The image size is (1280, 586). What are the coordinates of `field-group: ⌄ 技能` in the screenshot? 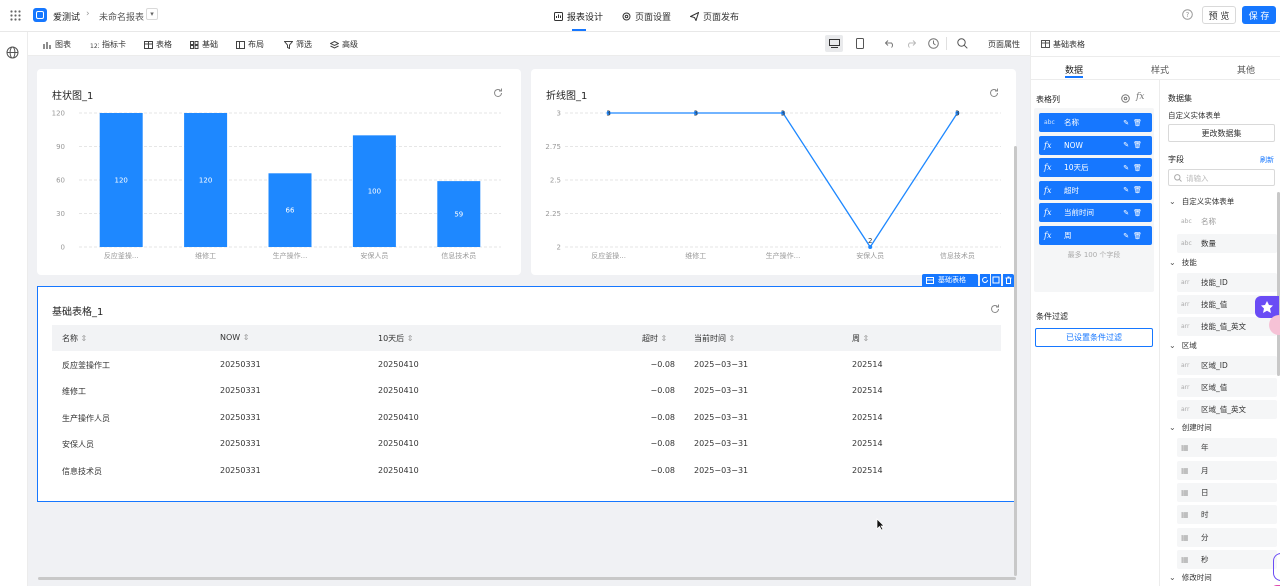 It's located at (1183, 262).